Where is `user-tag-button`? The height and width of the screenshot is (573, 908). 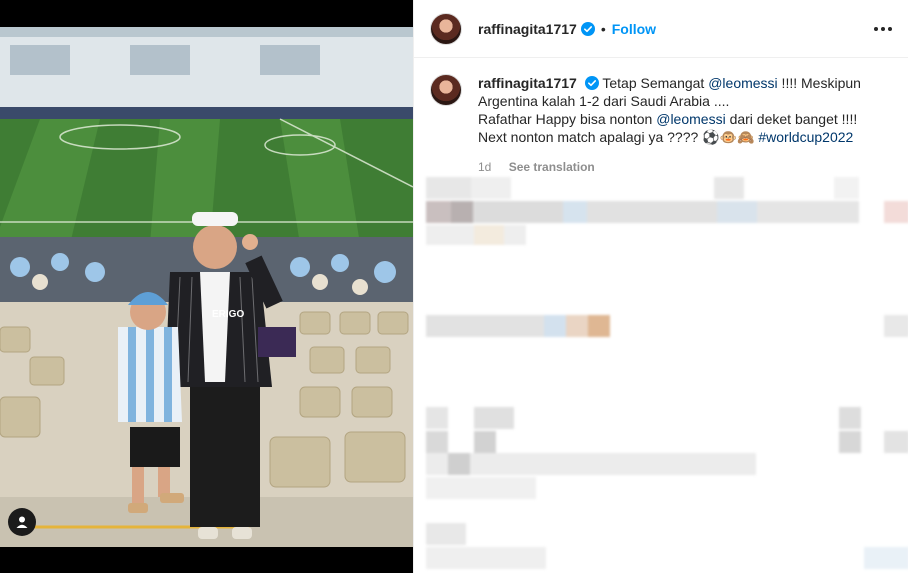
user-tag-button is located at coordinates (22, 522).